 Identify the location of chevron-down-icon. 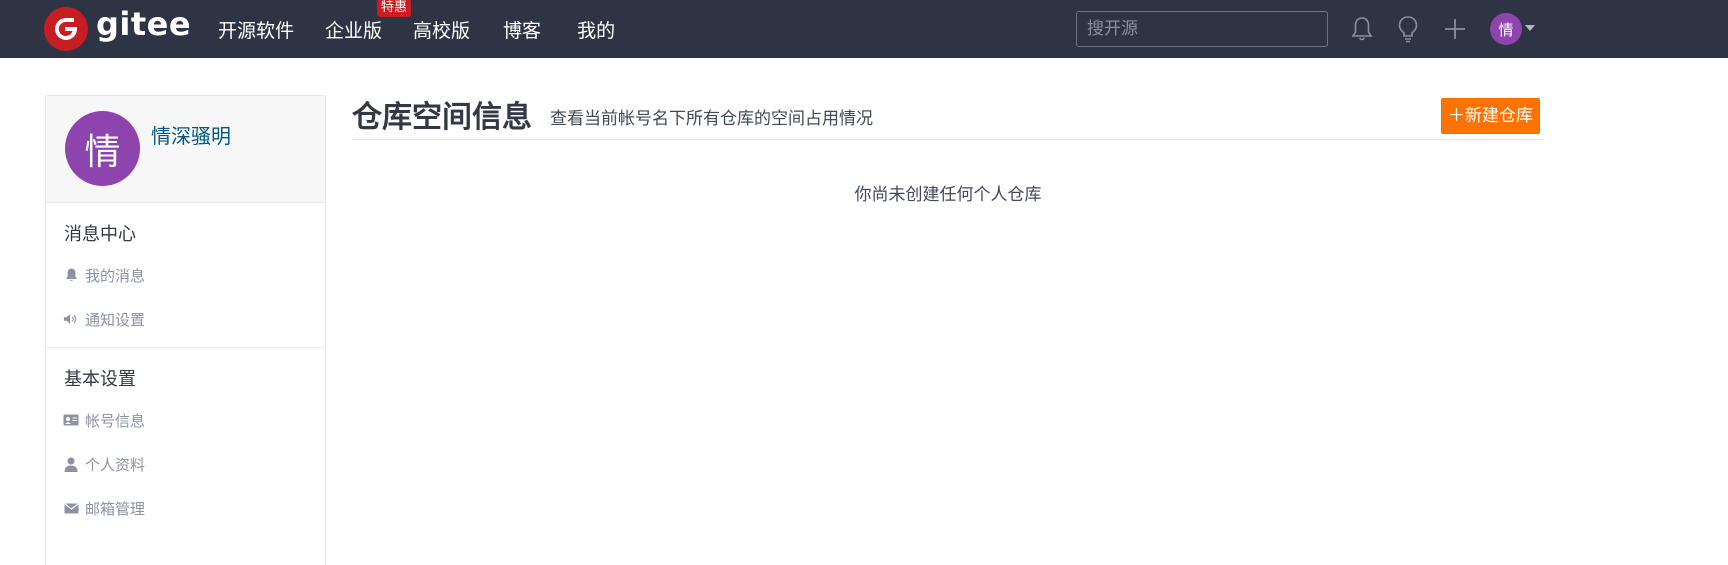
(1530, 28).